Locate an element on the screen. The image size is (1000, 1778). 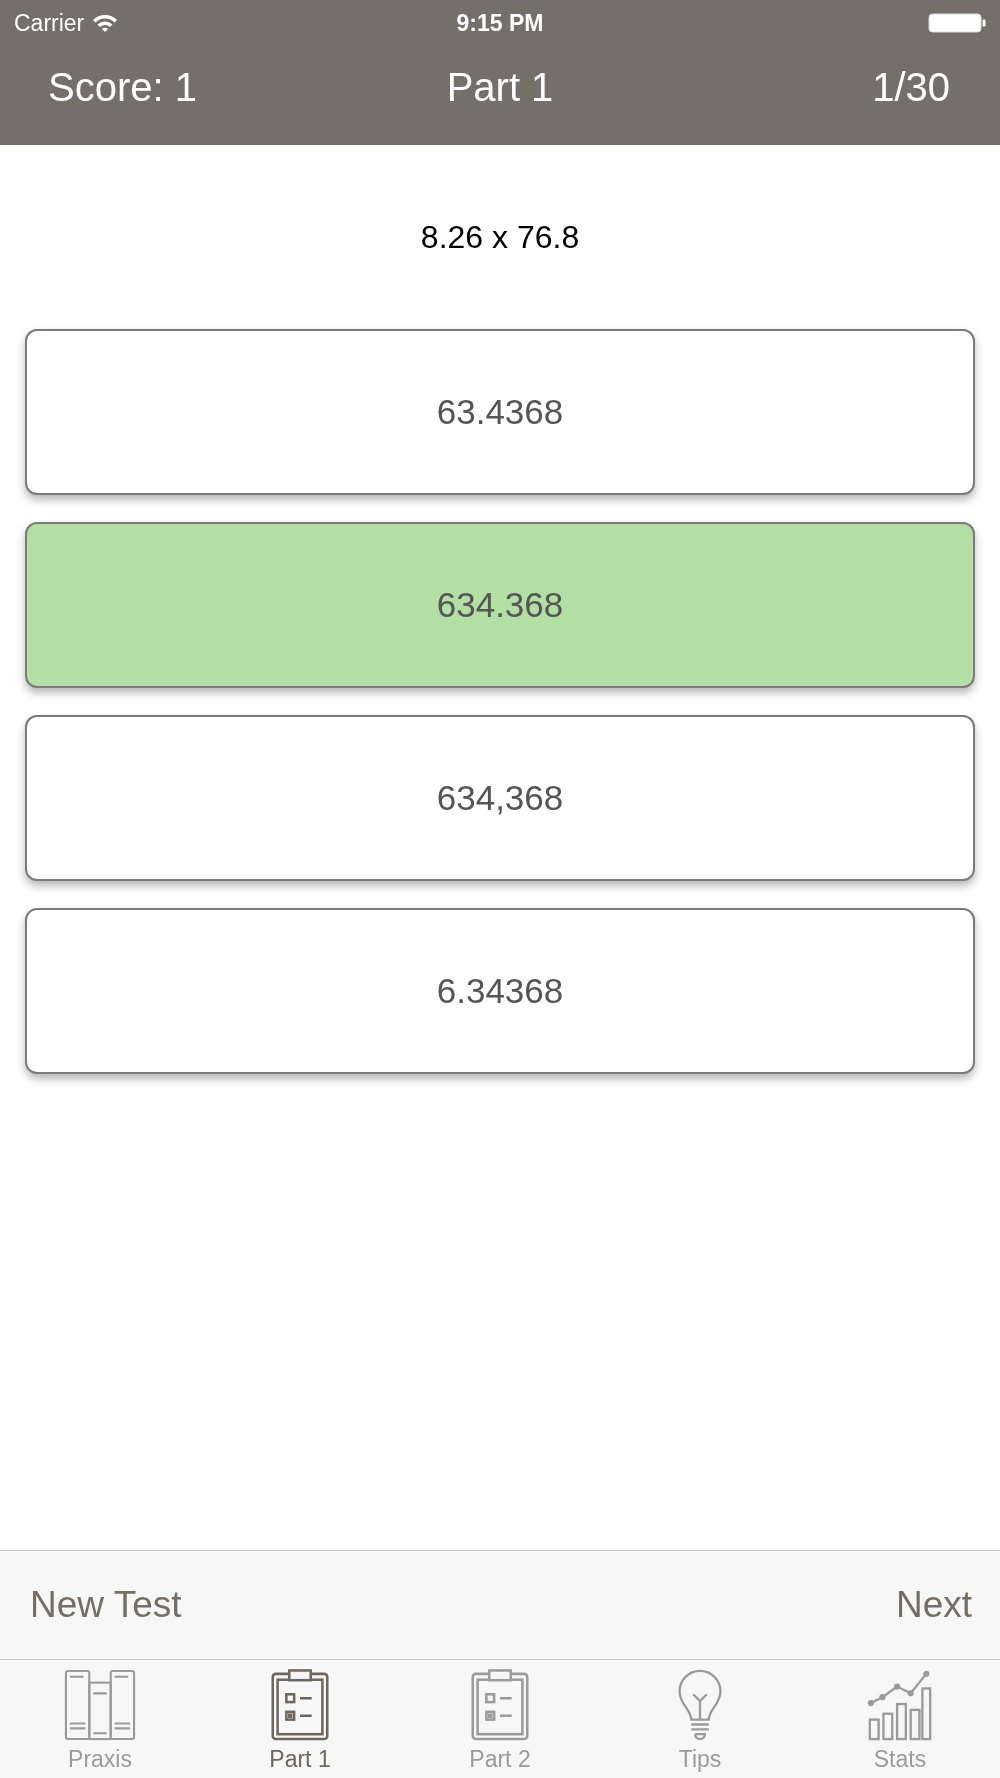
question-text: 8.26 x 76.8 is located at coordinates (500, 237).